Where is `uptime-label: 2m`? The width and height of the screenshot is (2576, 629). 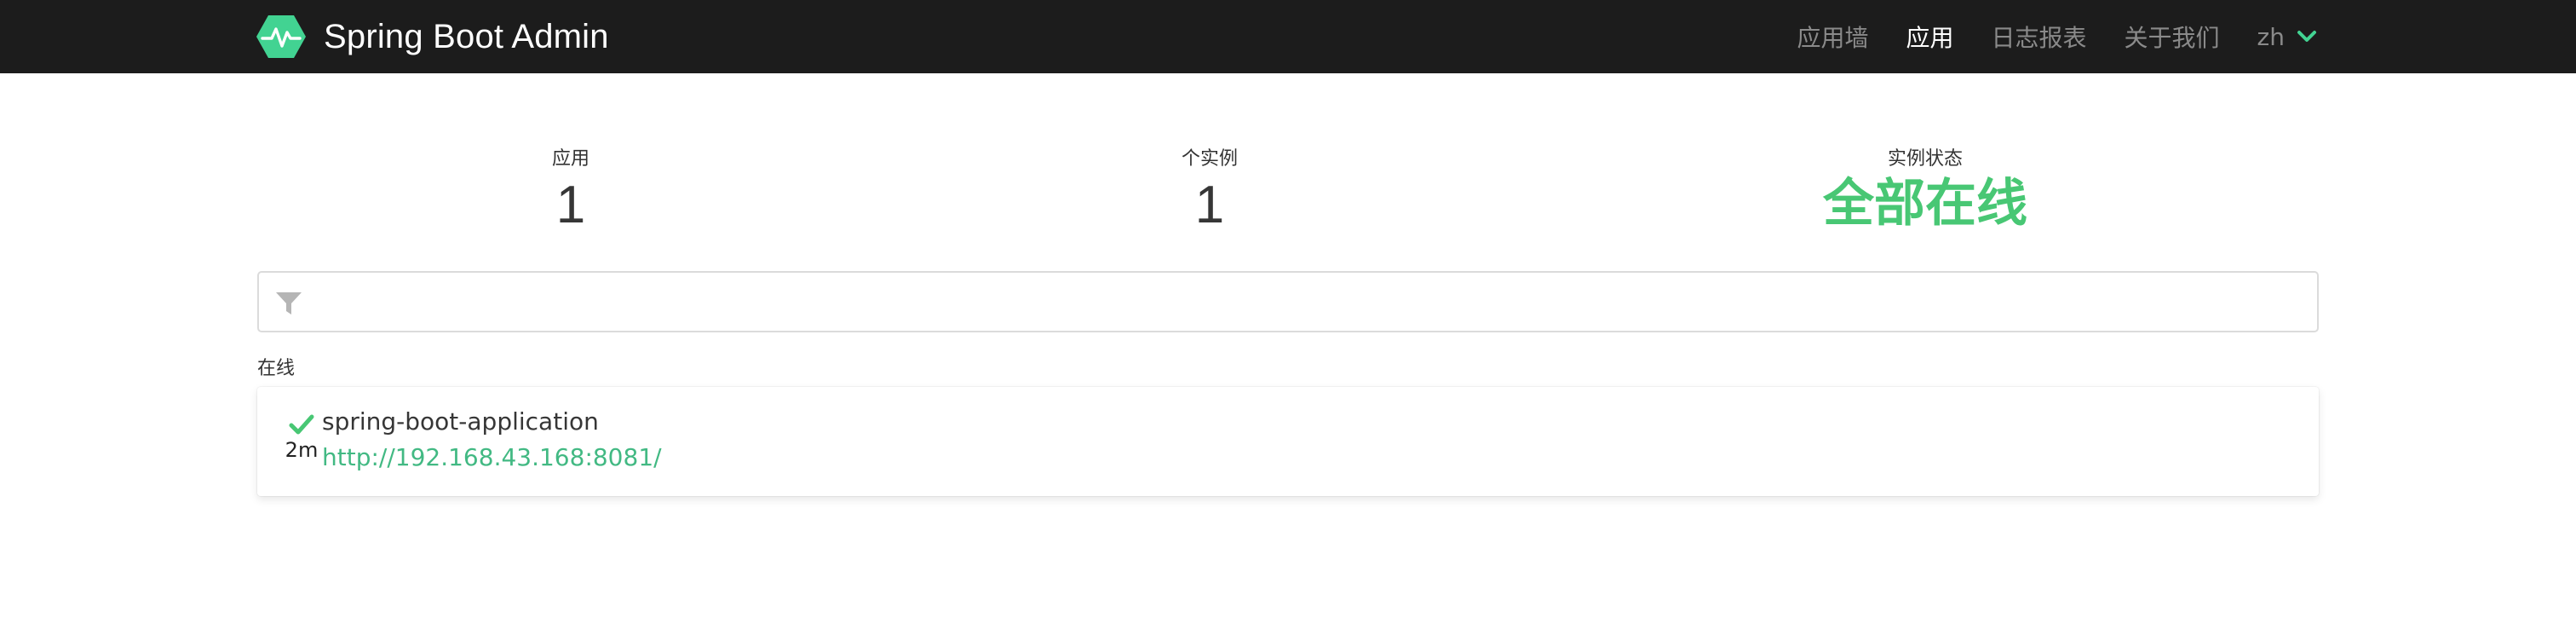
uptime-label: 2m is located at coordinates (302, 450).